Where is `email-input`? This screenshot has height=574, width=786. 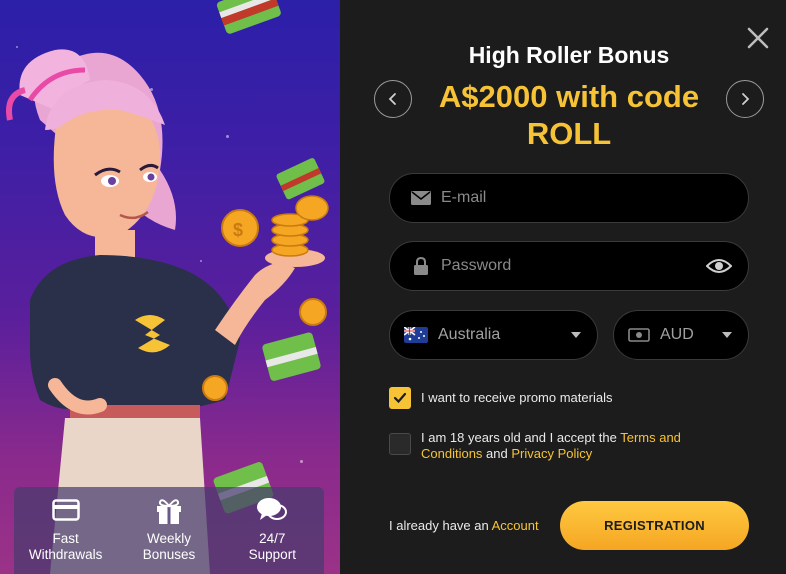 email-input is located at coordinates (586, 198).